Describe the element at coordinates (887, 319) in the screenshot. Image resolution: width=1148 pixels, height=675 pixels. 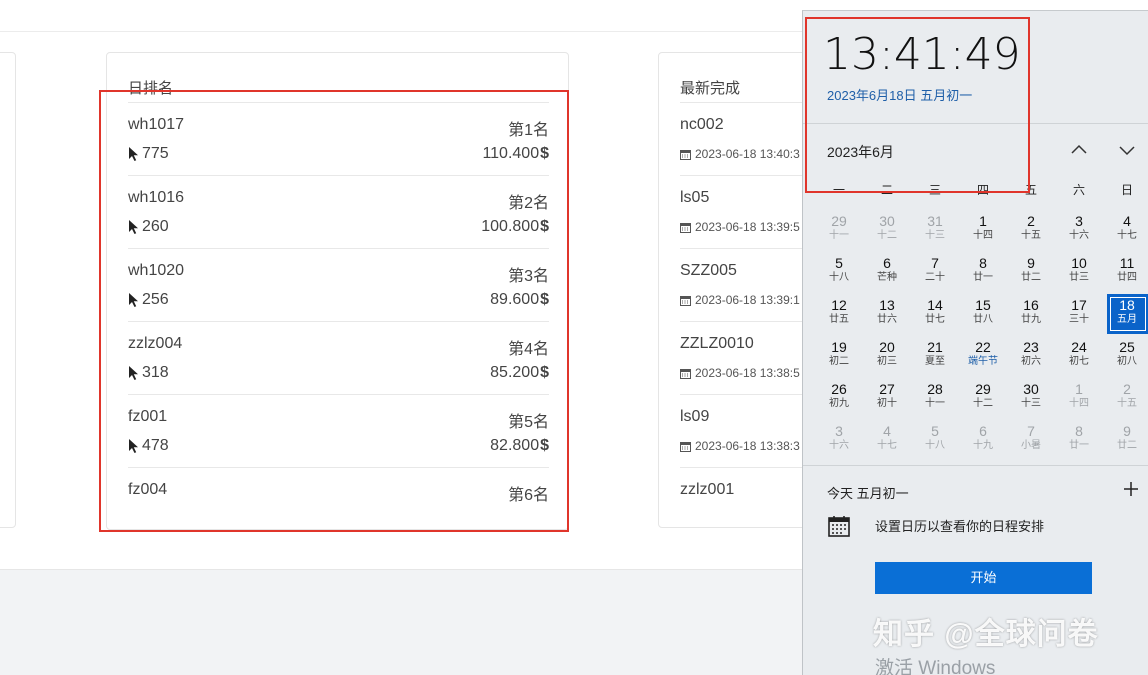
I see `lunar-date: 廿六` at that location.